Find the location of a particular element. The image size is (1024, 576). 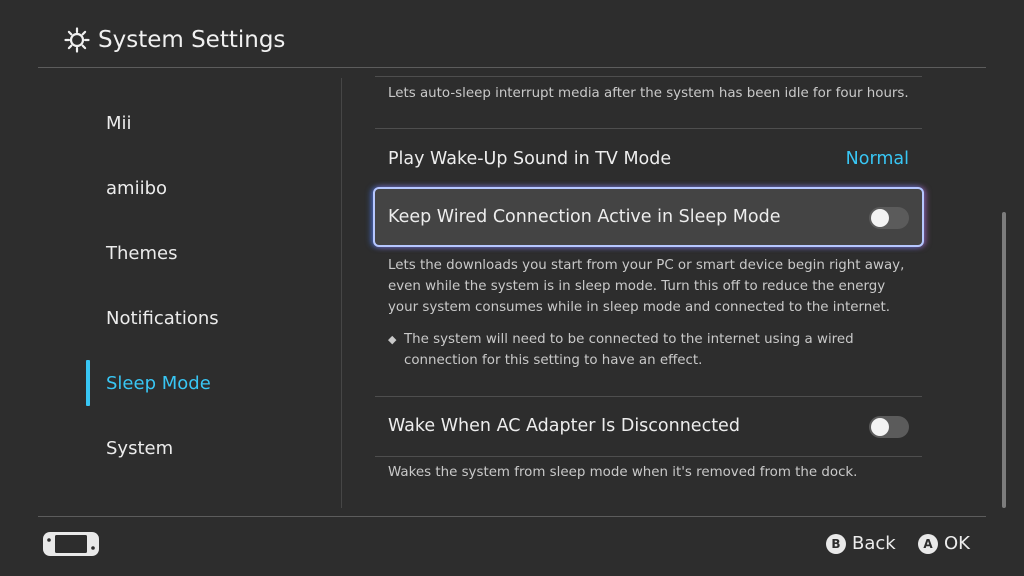

scrollbar-thumb is located at coordinates (1004, 360).